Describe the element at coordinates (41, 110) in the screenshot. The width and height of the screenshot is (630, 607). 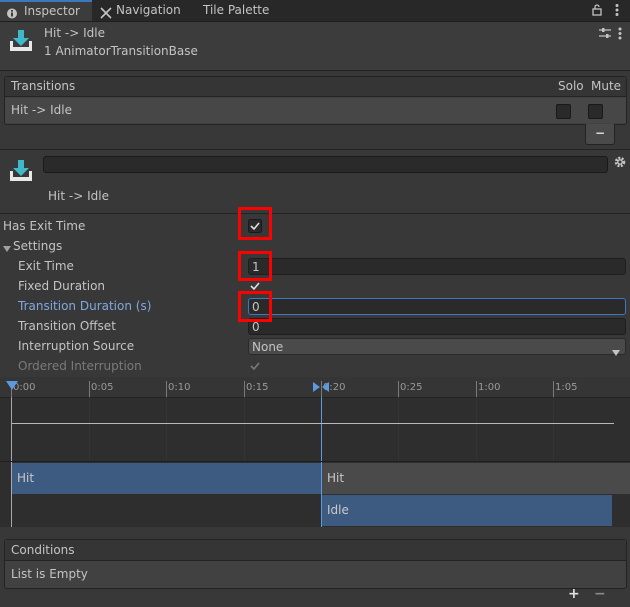
I see `transition-row-label: Hit -> Idle` at that location.